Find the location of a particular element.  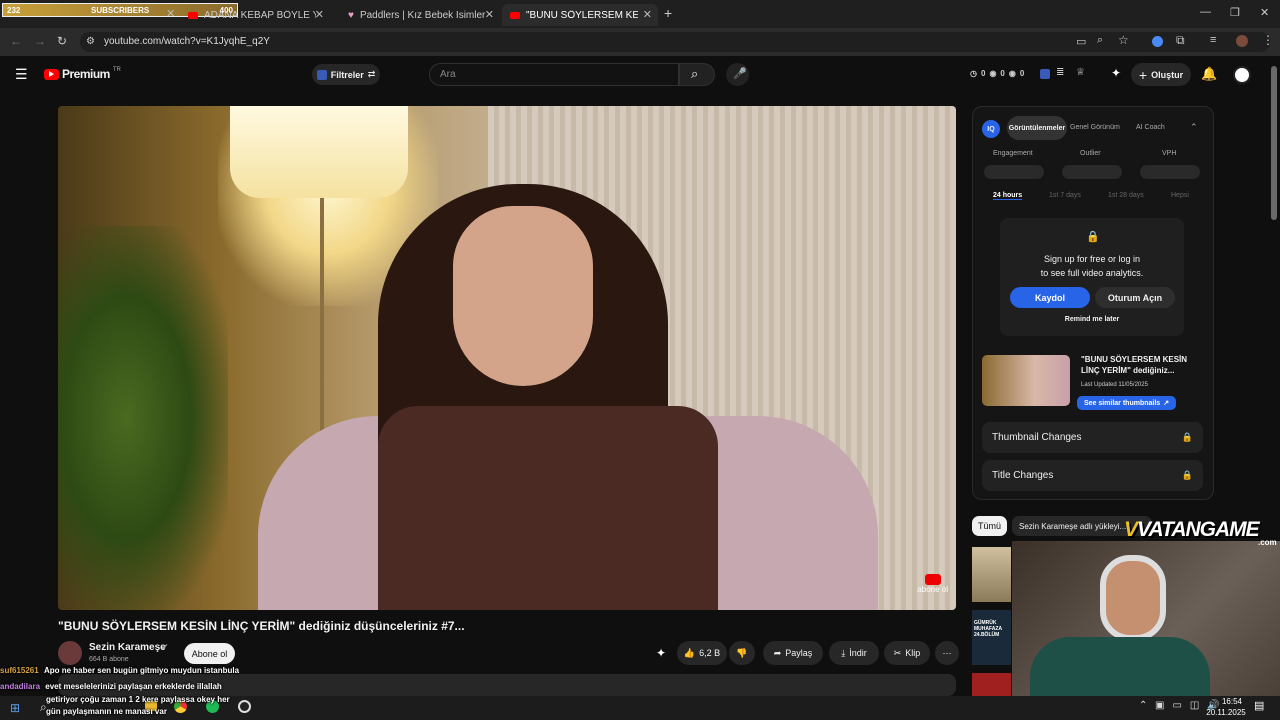

page-scrollbar is located at coordinates (1274, 143).